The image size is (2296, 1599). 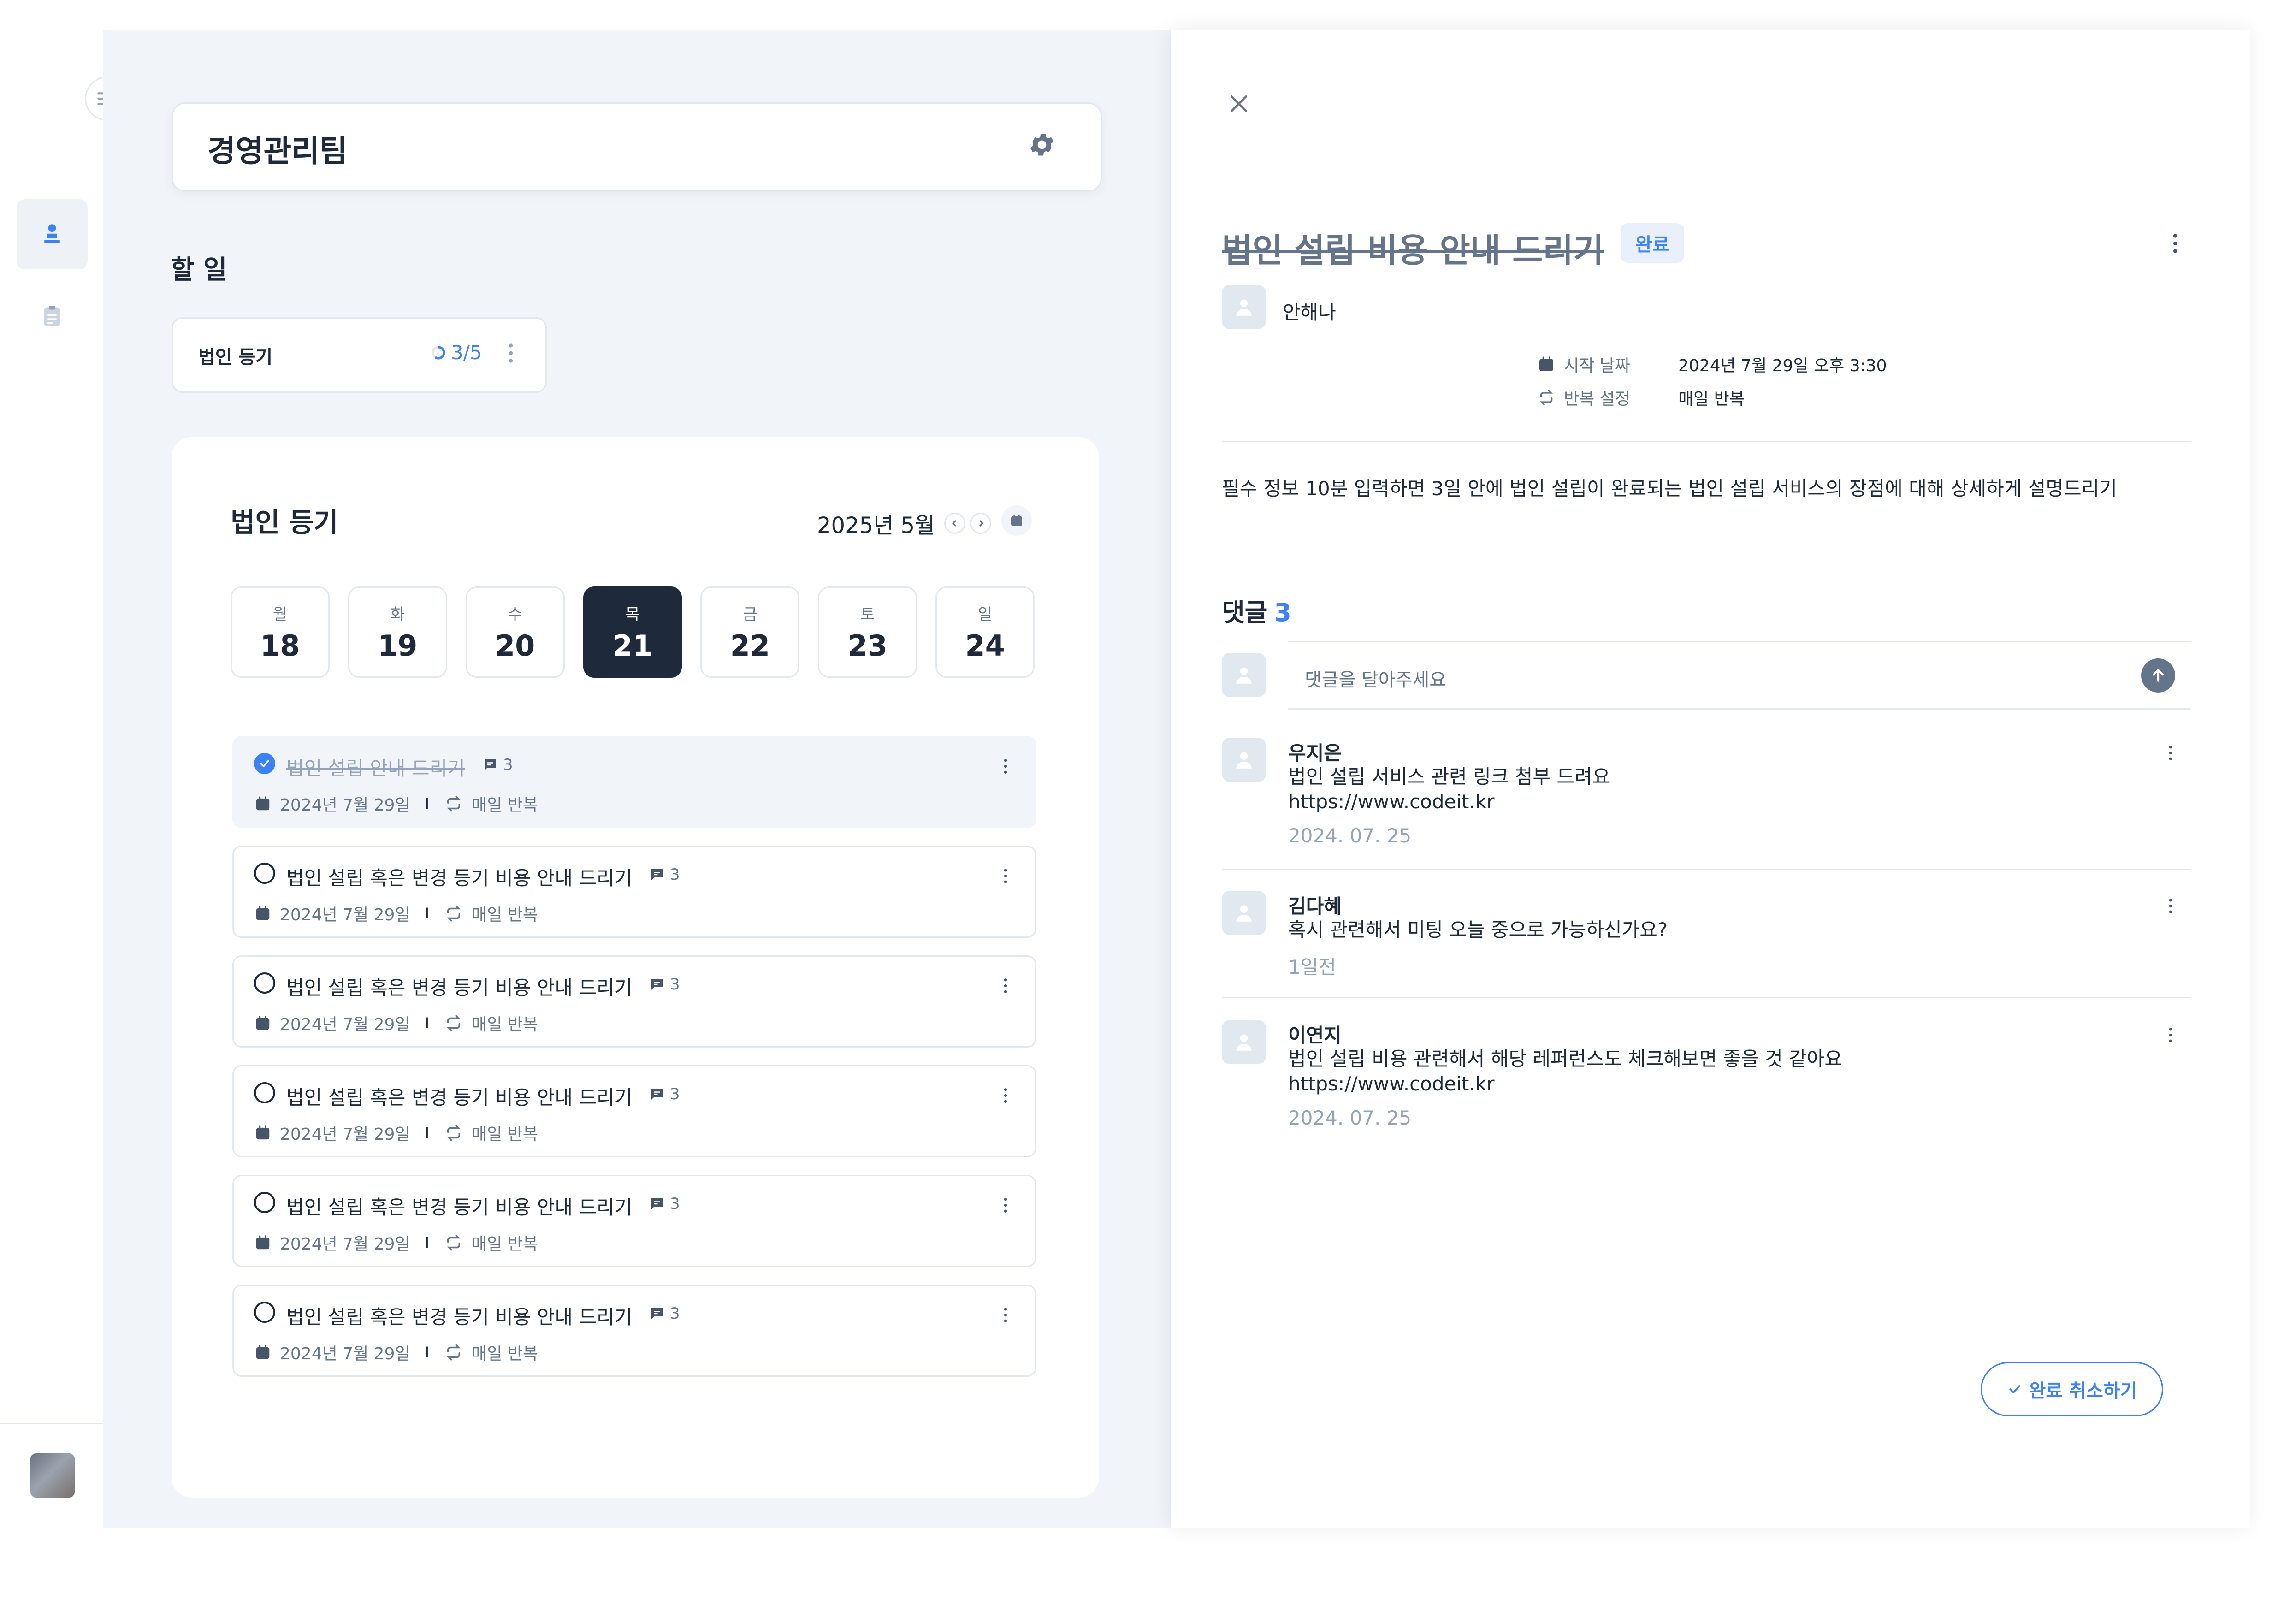 I want to click on close-drawer-button, so click(x=1238, y=104).